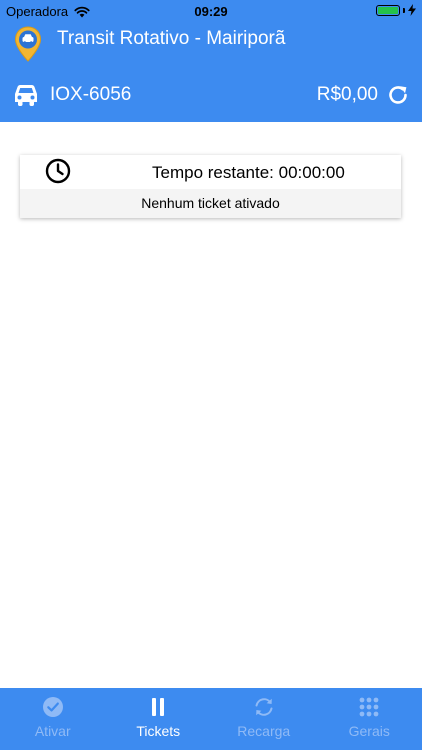 This screenshot has width=422, height=750. What do you see at coordinates (52, 731) in the screenshot?
I see `tab-ativar-label: Ativar` at bounding box center [52, 731].